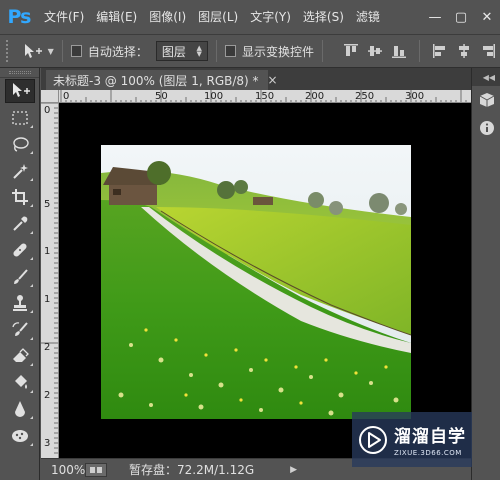 This screenshot has width=500, height=480. What do you see at coordinates (117, 51) in the screenshot?
I see `auto-select-label: 自动选择：` at bounding box center [117, 51].